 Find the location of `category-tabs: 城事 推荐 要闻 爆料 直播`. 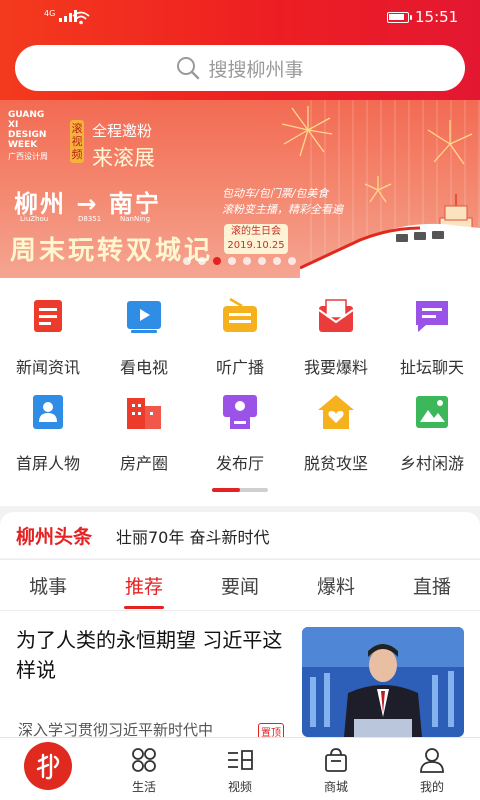

category-tabs: 城事 推荐 要闻 爆料 直播 is located at coordinates (240, 585).